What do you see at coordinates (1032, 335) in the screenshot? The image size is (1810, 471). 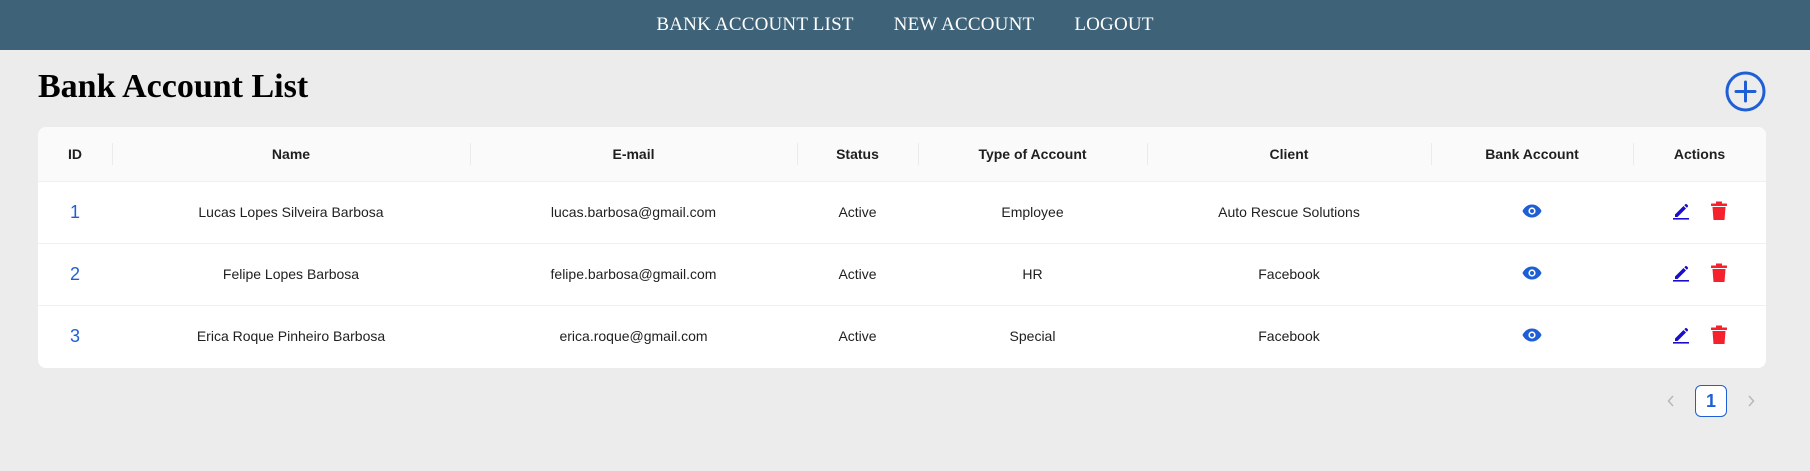 I see `row-type: Special` at bounding box center [1032, 335].